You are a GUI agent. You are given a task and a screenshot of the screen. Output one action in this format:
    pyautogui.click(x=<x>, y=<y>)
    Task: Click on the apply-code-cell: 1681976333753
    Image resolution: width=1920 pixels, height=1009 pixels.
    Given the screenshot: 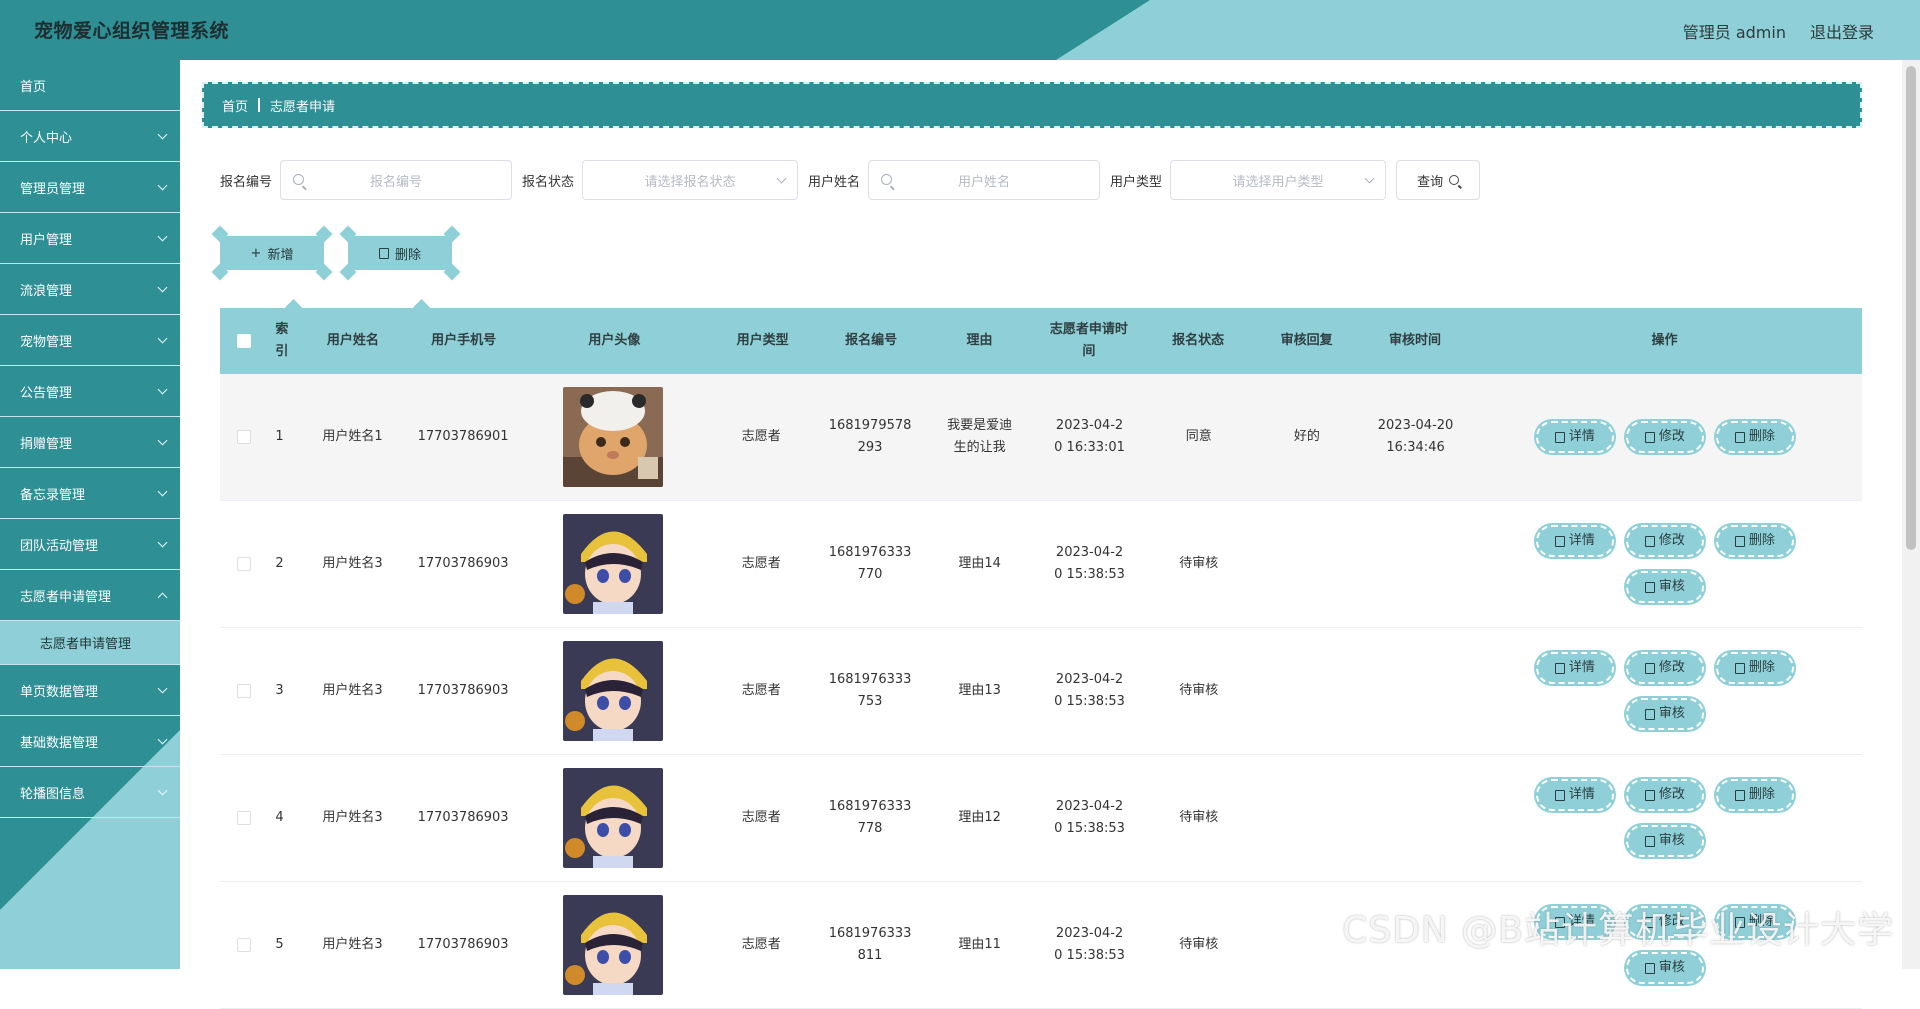 What is the action you would take?
    pyautogui.click(x=870, y=690)
    